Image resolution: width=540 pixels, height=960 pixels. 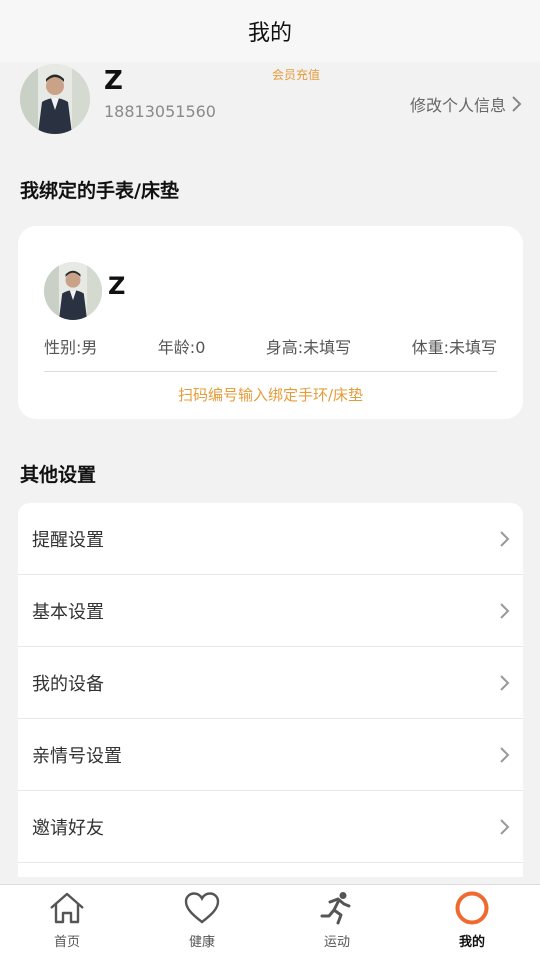 I want to click on bound-user-stats: 性别:男 年龄:0 身高:未填写 体重:未填写, so click(x=270, y=346).